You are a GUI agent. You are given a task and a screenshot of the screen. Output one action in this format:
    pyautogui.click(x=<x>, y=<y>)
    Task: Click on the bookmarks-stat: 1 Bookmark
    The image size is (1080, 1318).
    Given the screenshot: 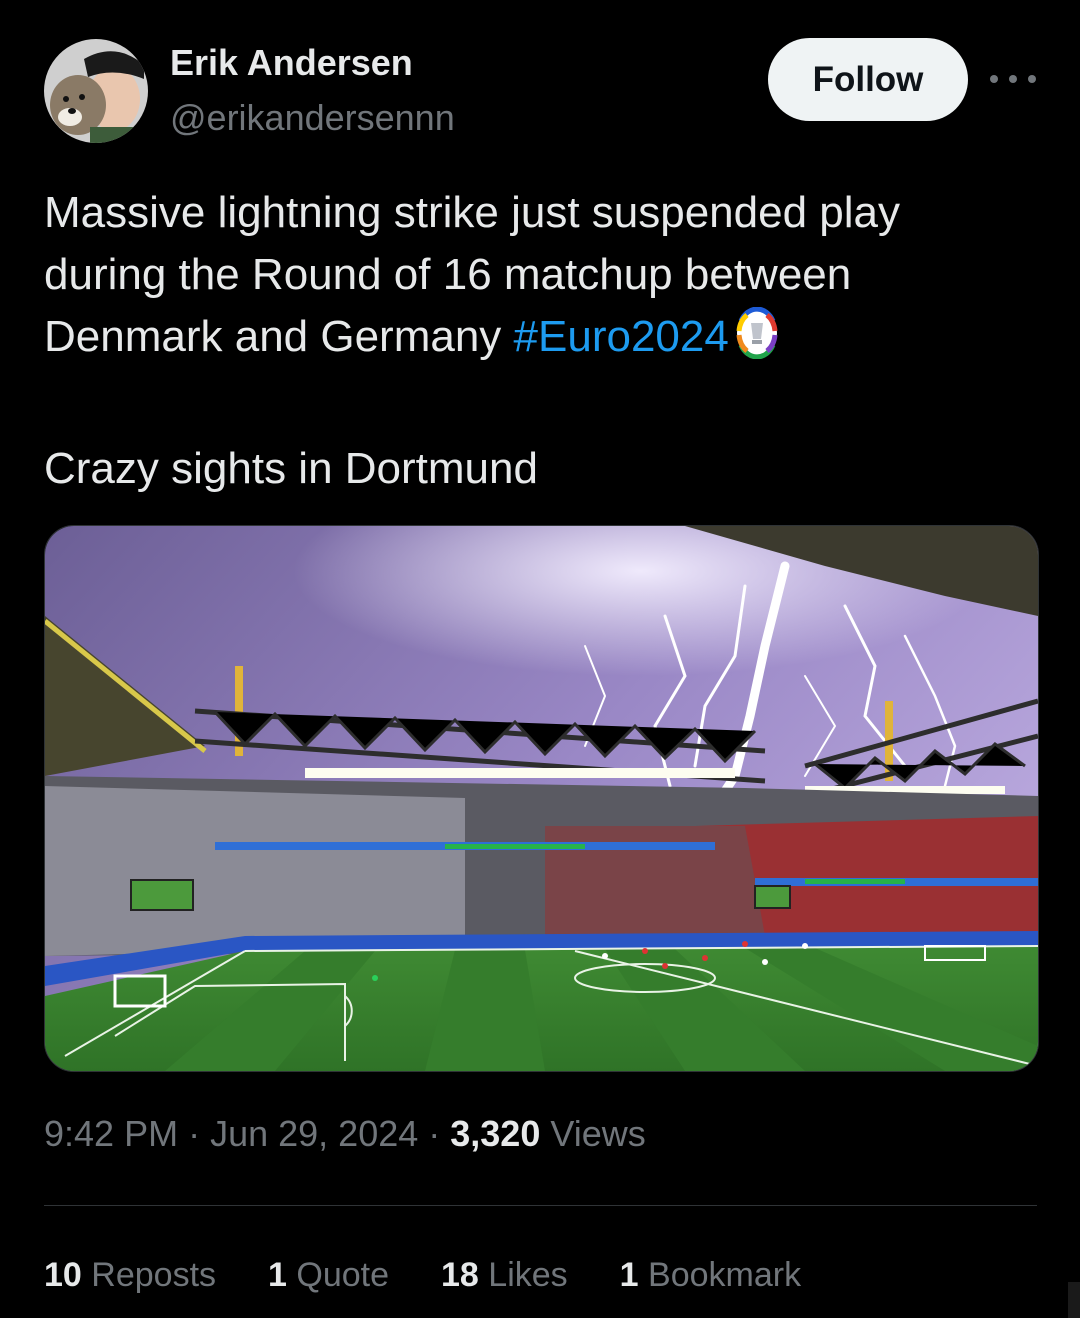 What is the action you would take?
    pyautogui.click(x=710, y=1275)
    